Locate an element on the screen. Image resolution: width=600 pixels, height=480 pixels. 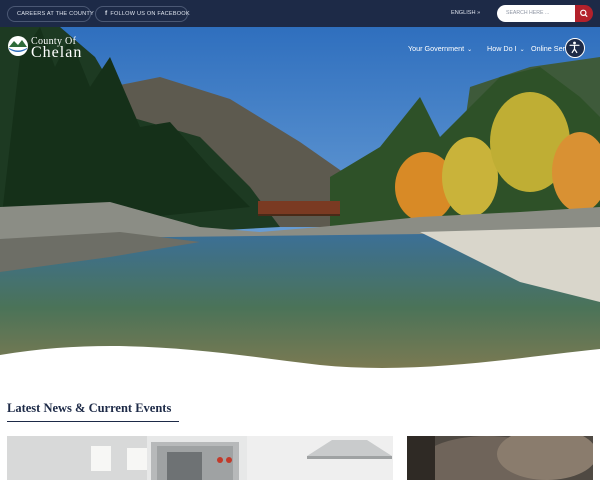
nav-your-government: Your Government ⌄ is located at coordinates (440, 48).